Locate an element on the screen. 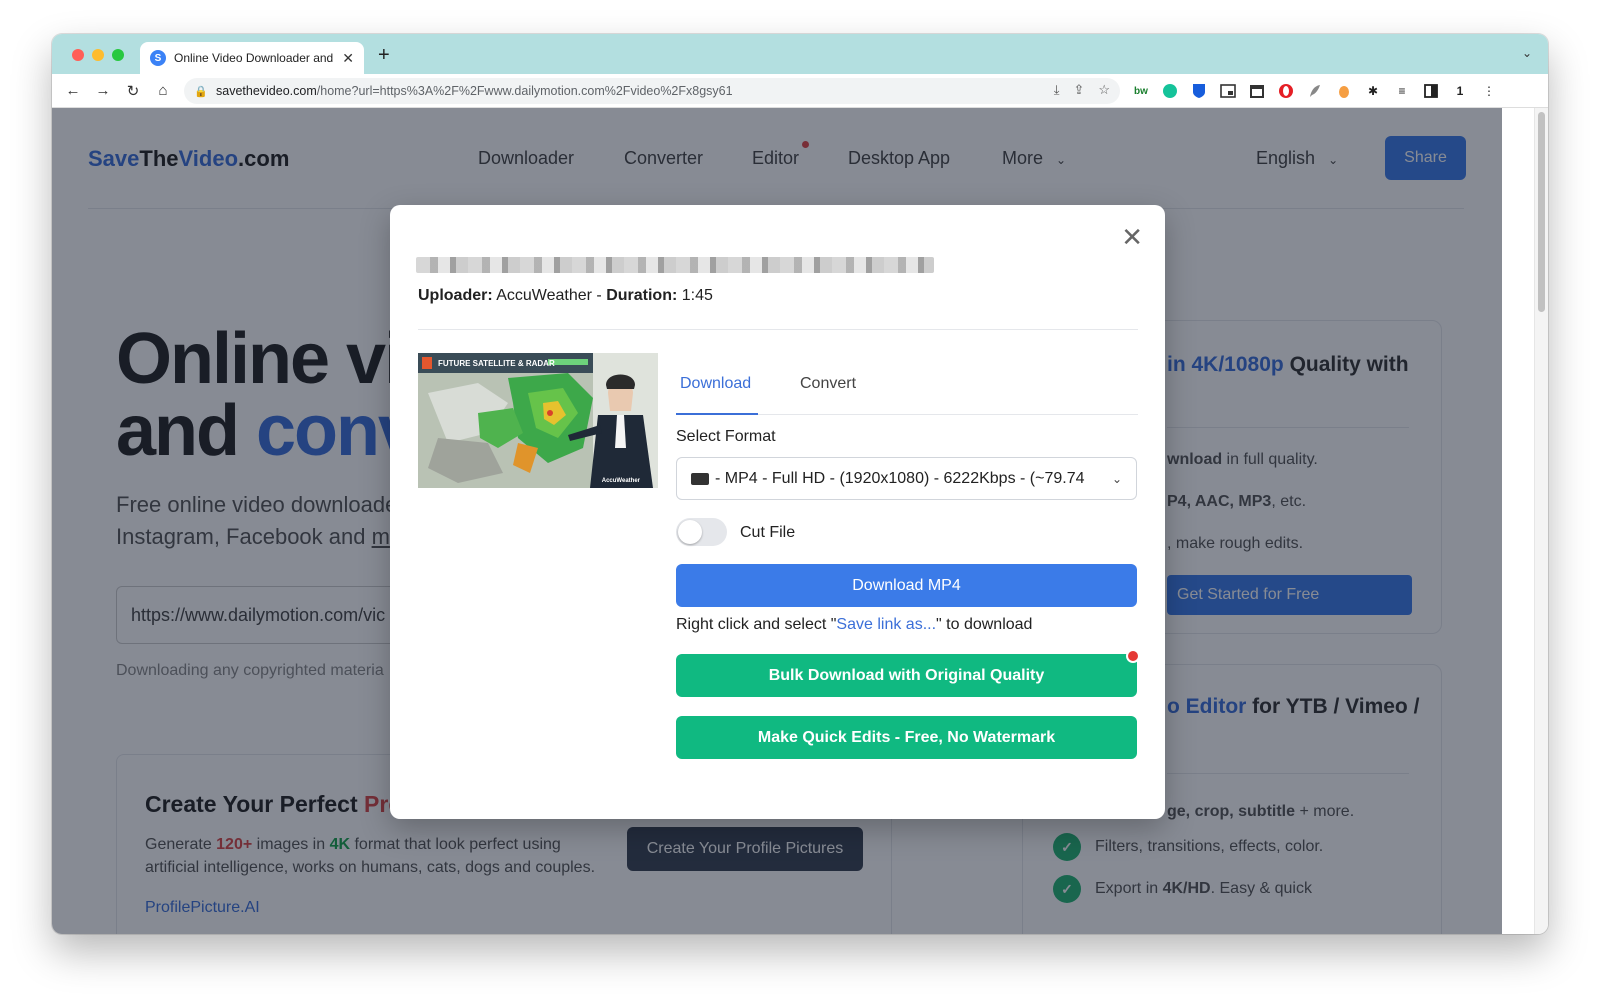 The height and width of the screenshot is (1003, 1600). tab-title: Online Video Downloader and Converter is located at coordinates (254, 58).